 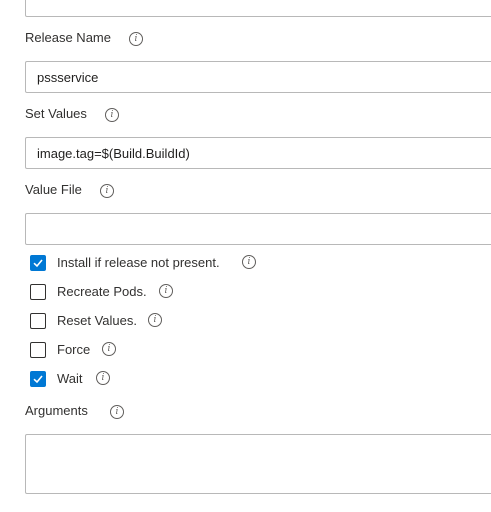 What do you see at coordinates (107, 191) in the screenshot?
I see `value-file-info-icon: i` at bounding box center [107, 191].